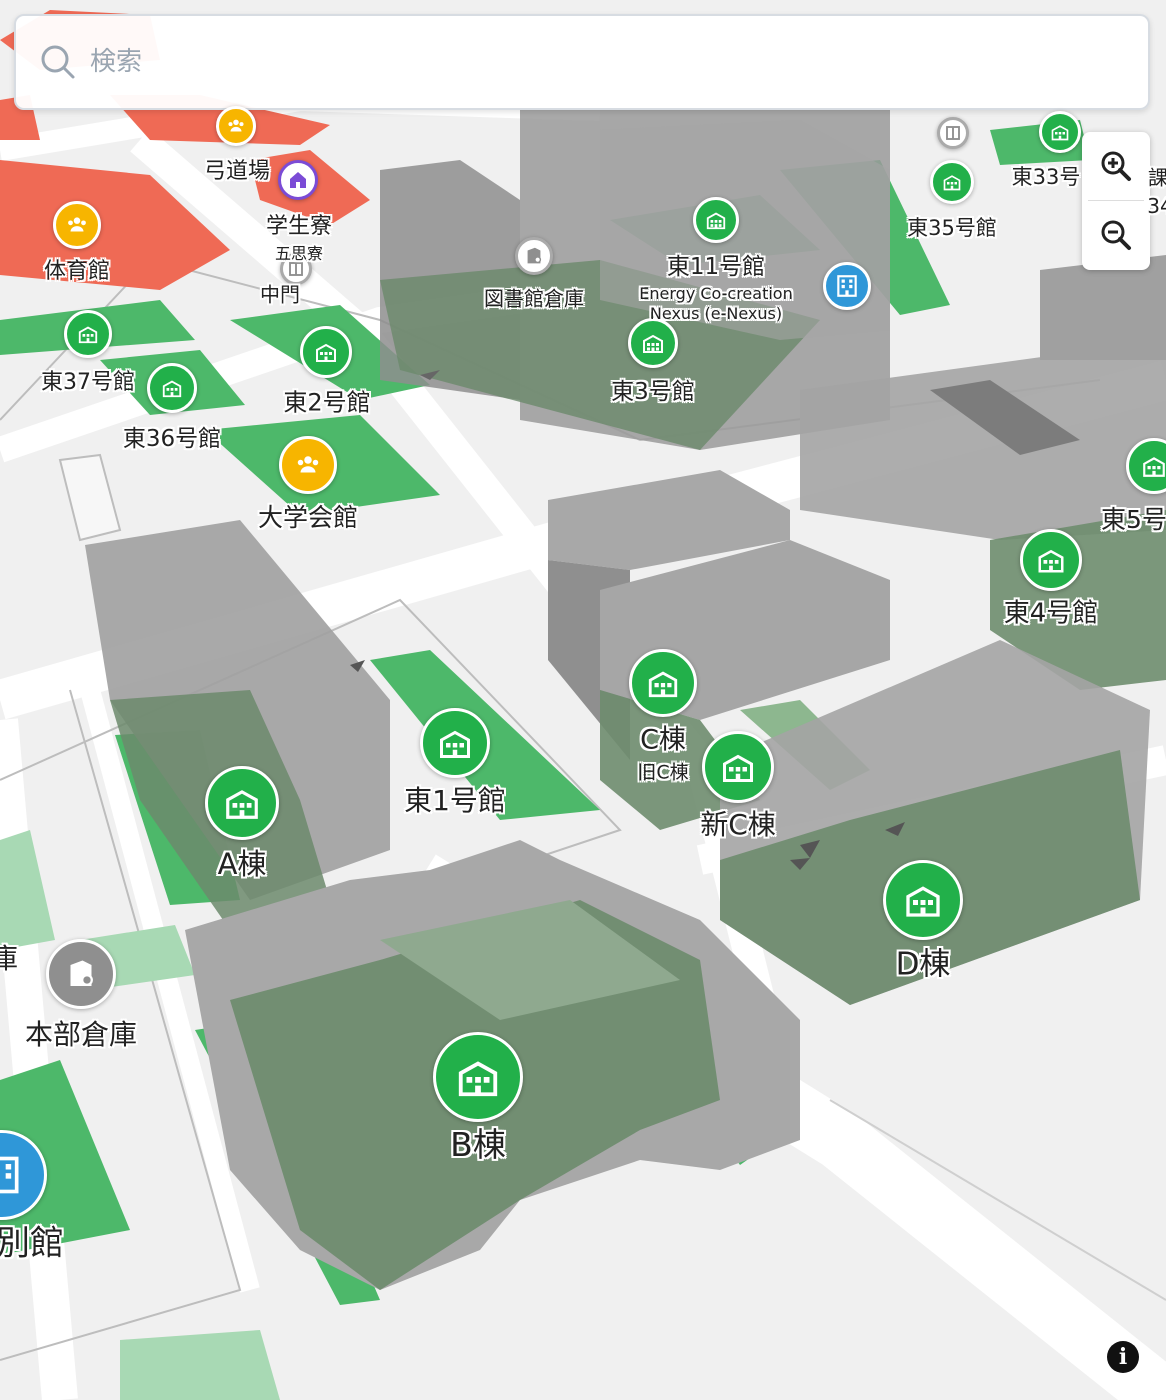  I want to click on zoom-in-icon, so click(1116, 166).